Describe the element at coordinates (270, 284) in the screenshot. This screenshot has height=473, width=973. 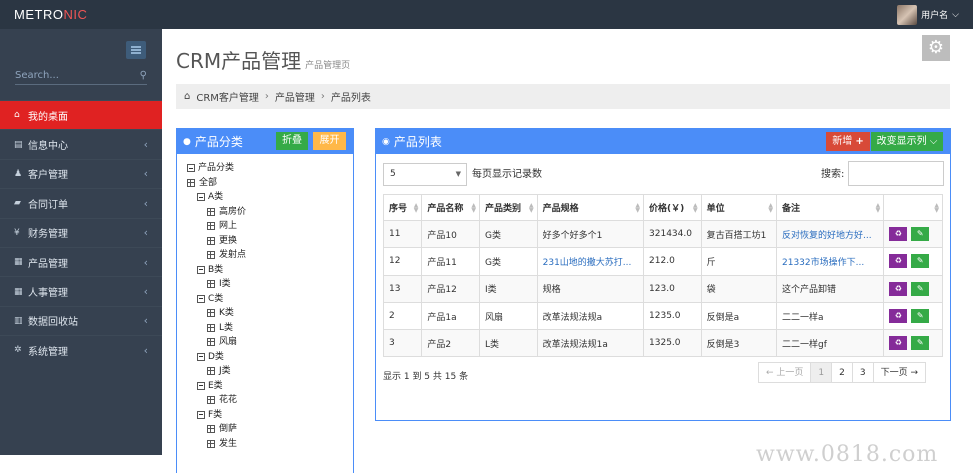
I see `tree-node: I类` at that location.